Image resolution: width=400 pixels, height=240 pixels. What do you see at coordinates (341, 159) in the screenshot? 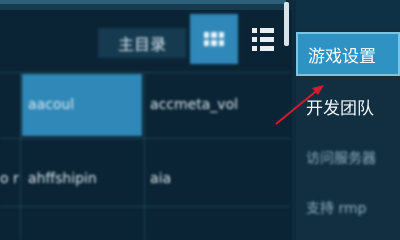
I see `menu-item-label: 访问服务器` at bounding box center [341, 159].